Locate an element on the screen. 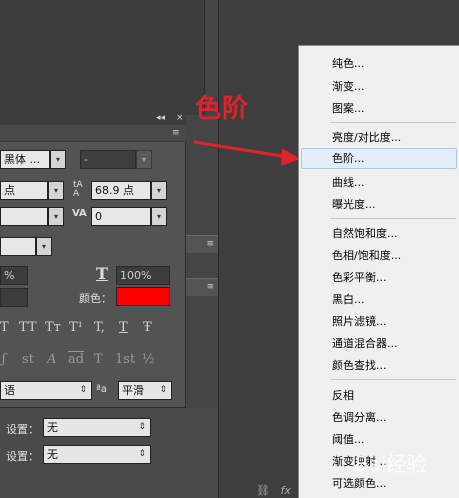 The image size is (459, 498). setting-label-1: 设置： is located at coordinates (22, 429).